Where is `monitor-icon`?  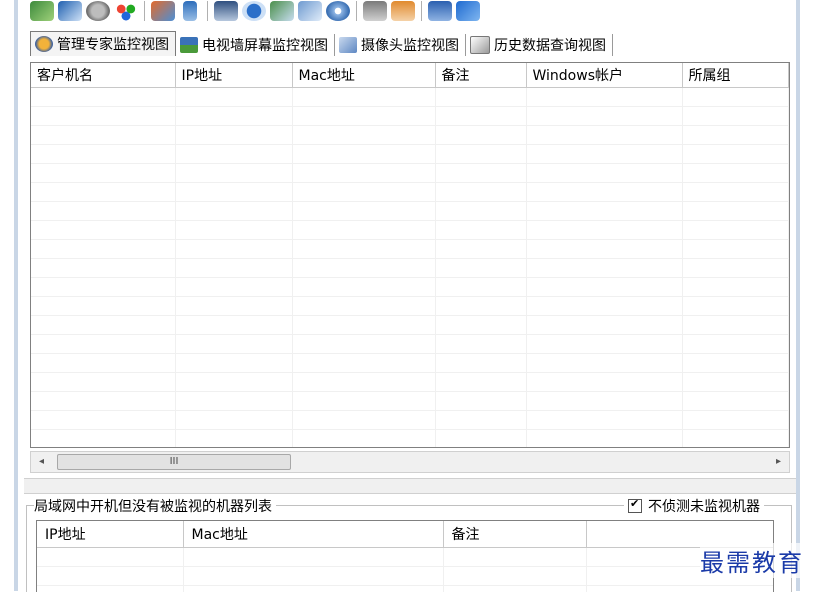
monitor-icon is located at coordinates (226, 11).